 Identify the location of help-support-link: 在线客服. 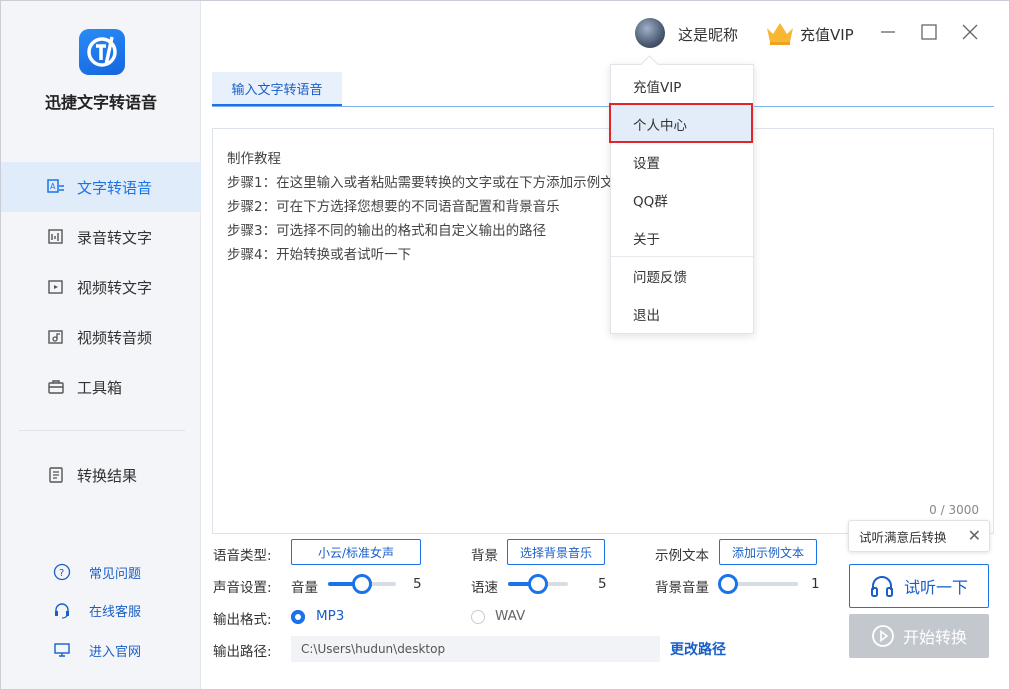
(97, 610).